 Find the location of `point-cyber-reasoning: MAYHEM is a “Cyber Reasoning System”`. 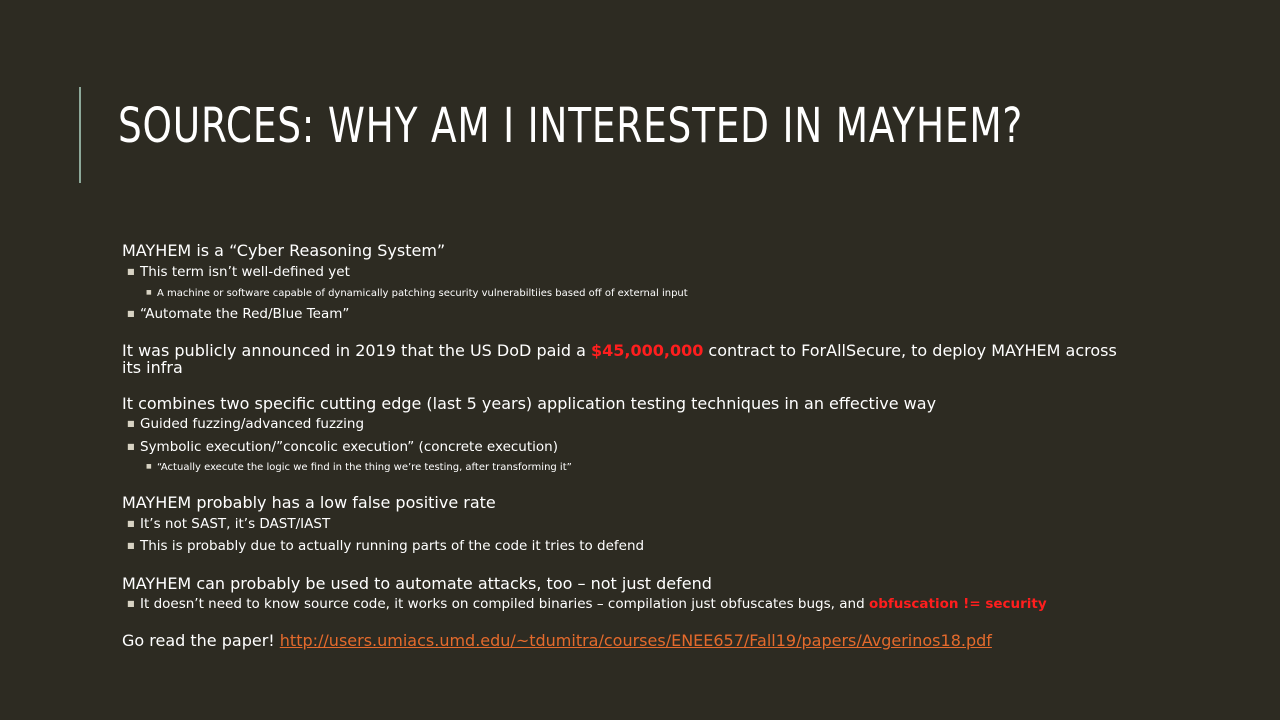

point-cyber-reasoning: MAYHEM is a “Cyber Reasoning System” is located at coordinates (284, 250).